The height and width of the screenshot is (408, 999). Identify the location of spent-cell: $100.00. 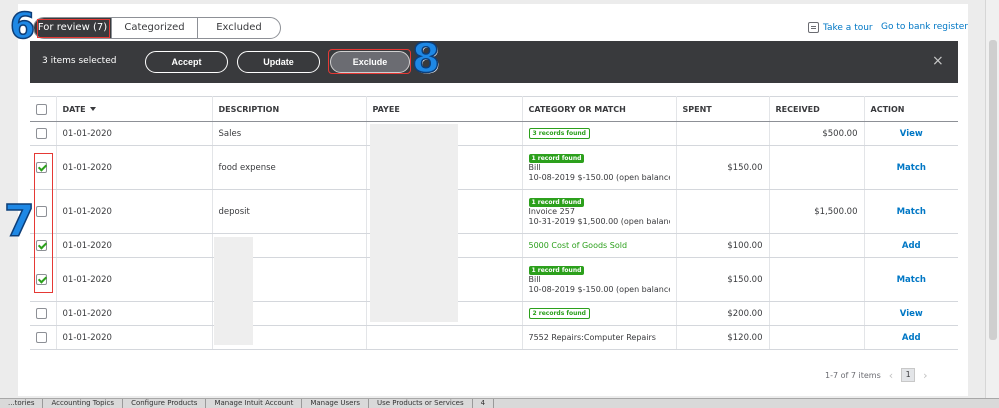
(723, 245).